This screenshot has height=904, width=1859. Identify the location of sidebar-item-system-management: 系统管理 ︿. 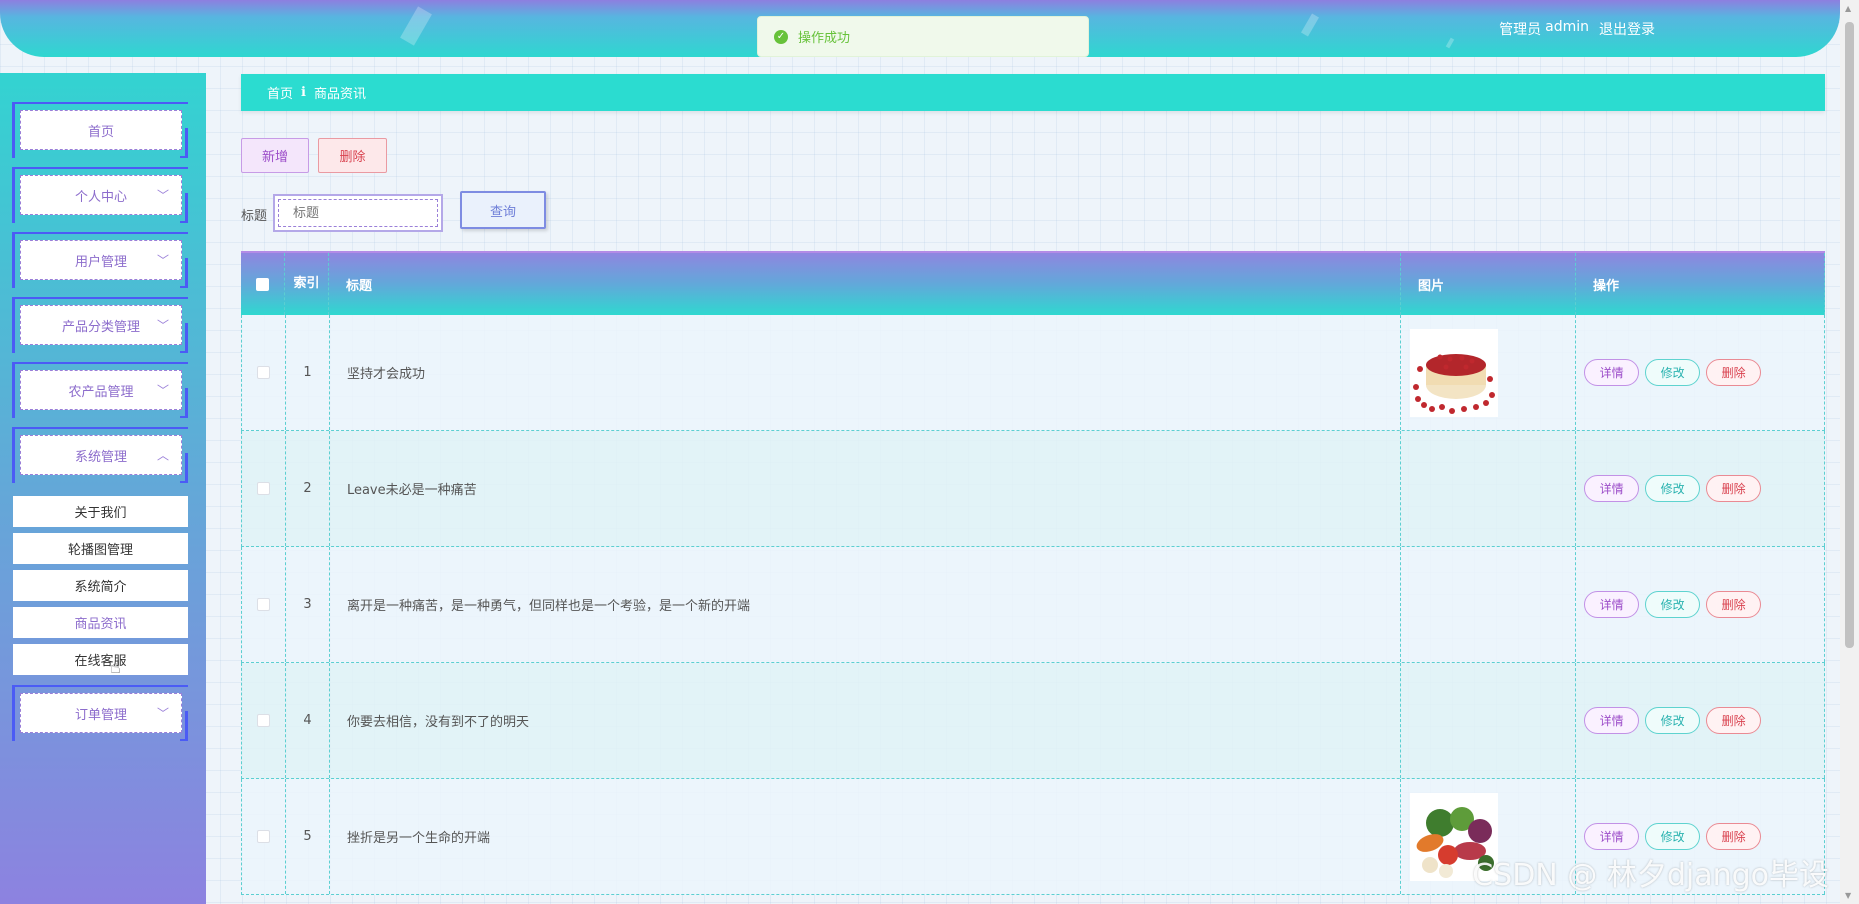
(100, 455).